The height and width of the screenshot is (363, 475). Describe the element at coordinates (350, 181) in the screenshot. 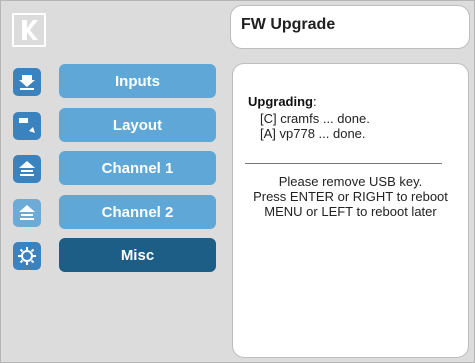

I see `remove-usb-message: Please remove USB key.` at that location.